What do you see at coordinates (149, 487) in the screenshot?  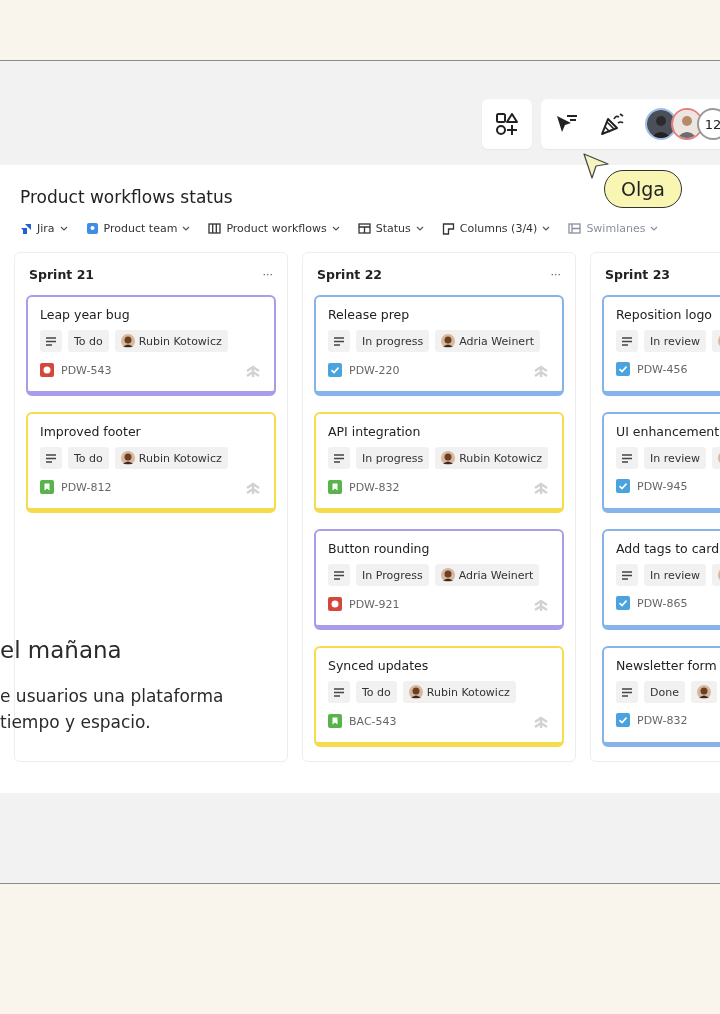 I see `issue-key: PDW-812` at bounding box center [149, 487].